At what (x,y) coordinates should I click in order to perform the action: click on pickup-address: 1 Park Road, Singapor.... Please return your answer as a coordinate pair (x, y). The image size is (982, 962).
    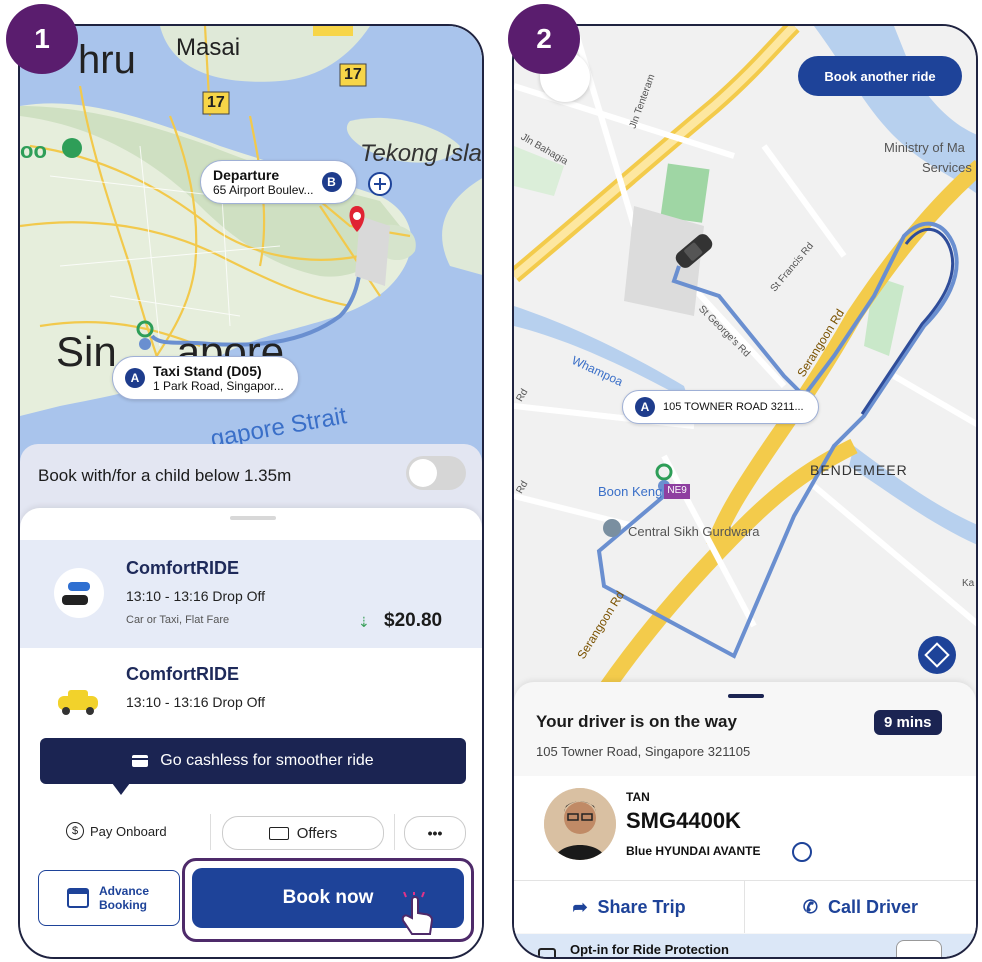
    Looking at the image, I should click on (218, 386).